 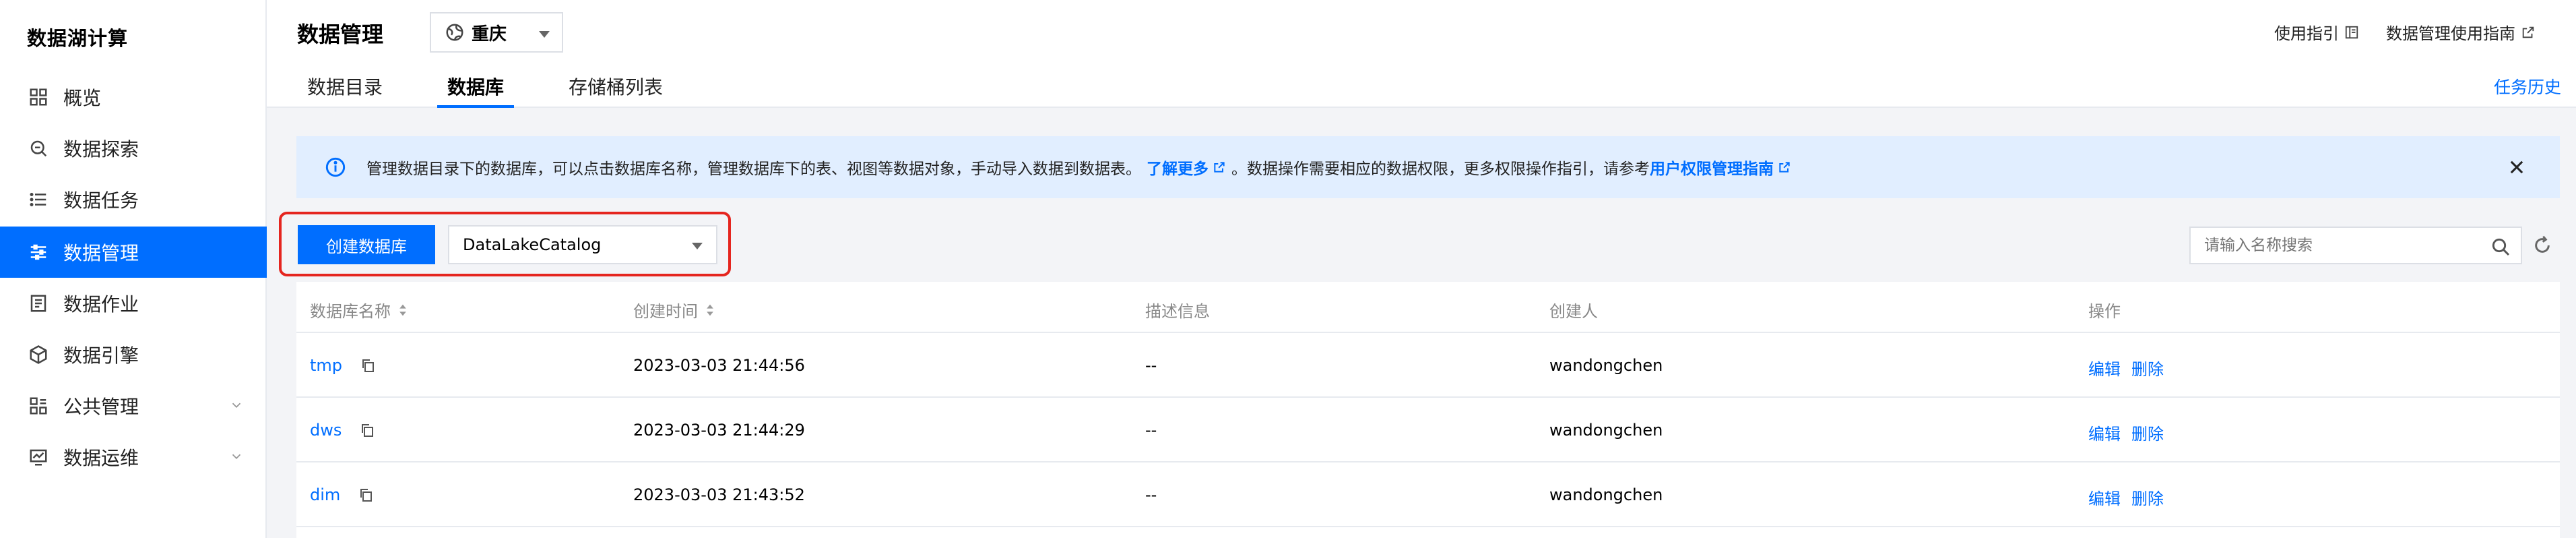 I want to click on created-time: 2023-03-03 21:44:29, so click(x=719, y=431).